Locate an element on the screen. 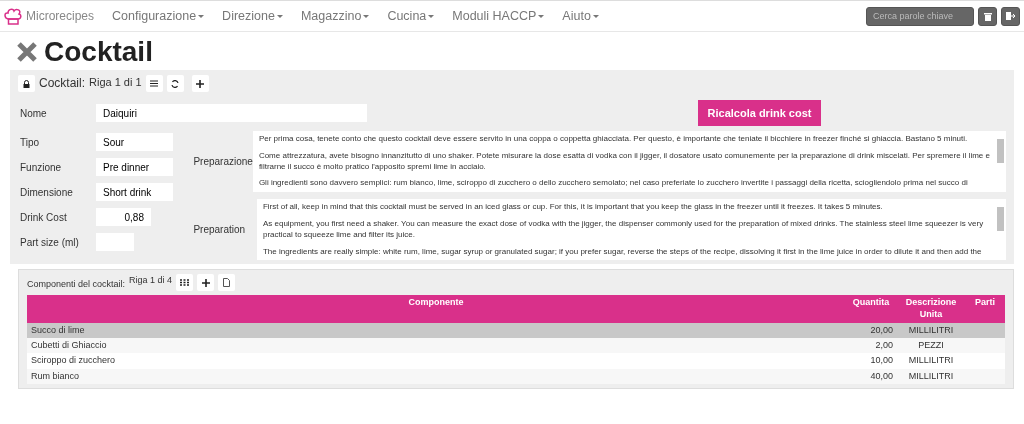 This screenshot has width=1024, height=424. table-row: Sciroppo di zucchero 10,00 MILLILITRI is located at coordinates (516, 361).